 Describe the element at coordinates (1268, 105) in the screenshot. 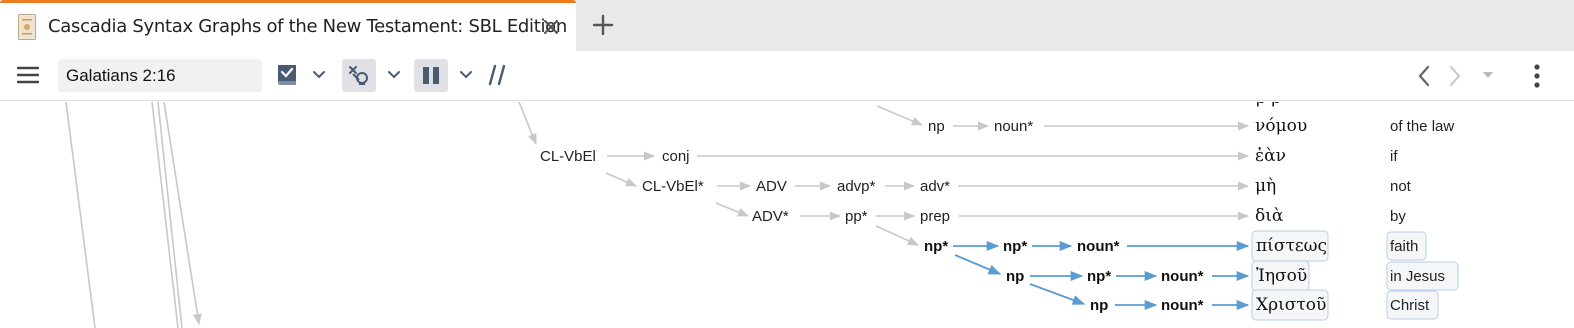

I see `clipped-greek-word: ρ ρ` at that location.